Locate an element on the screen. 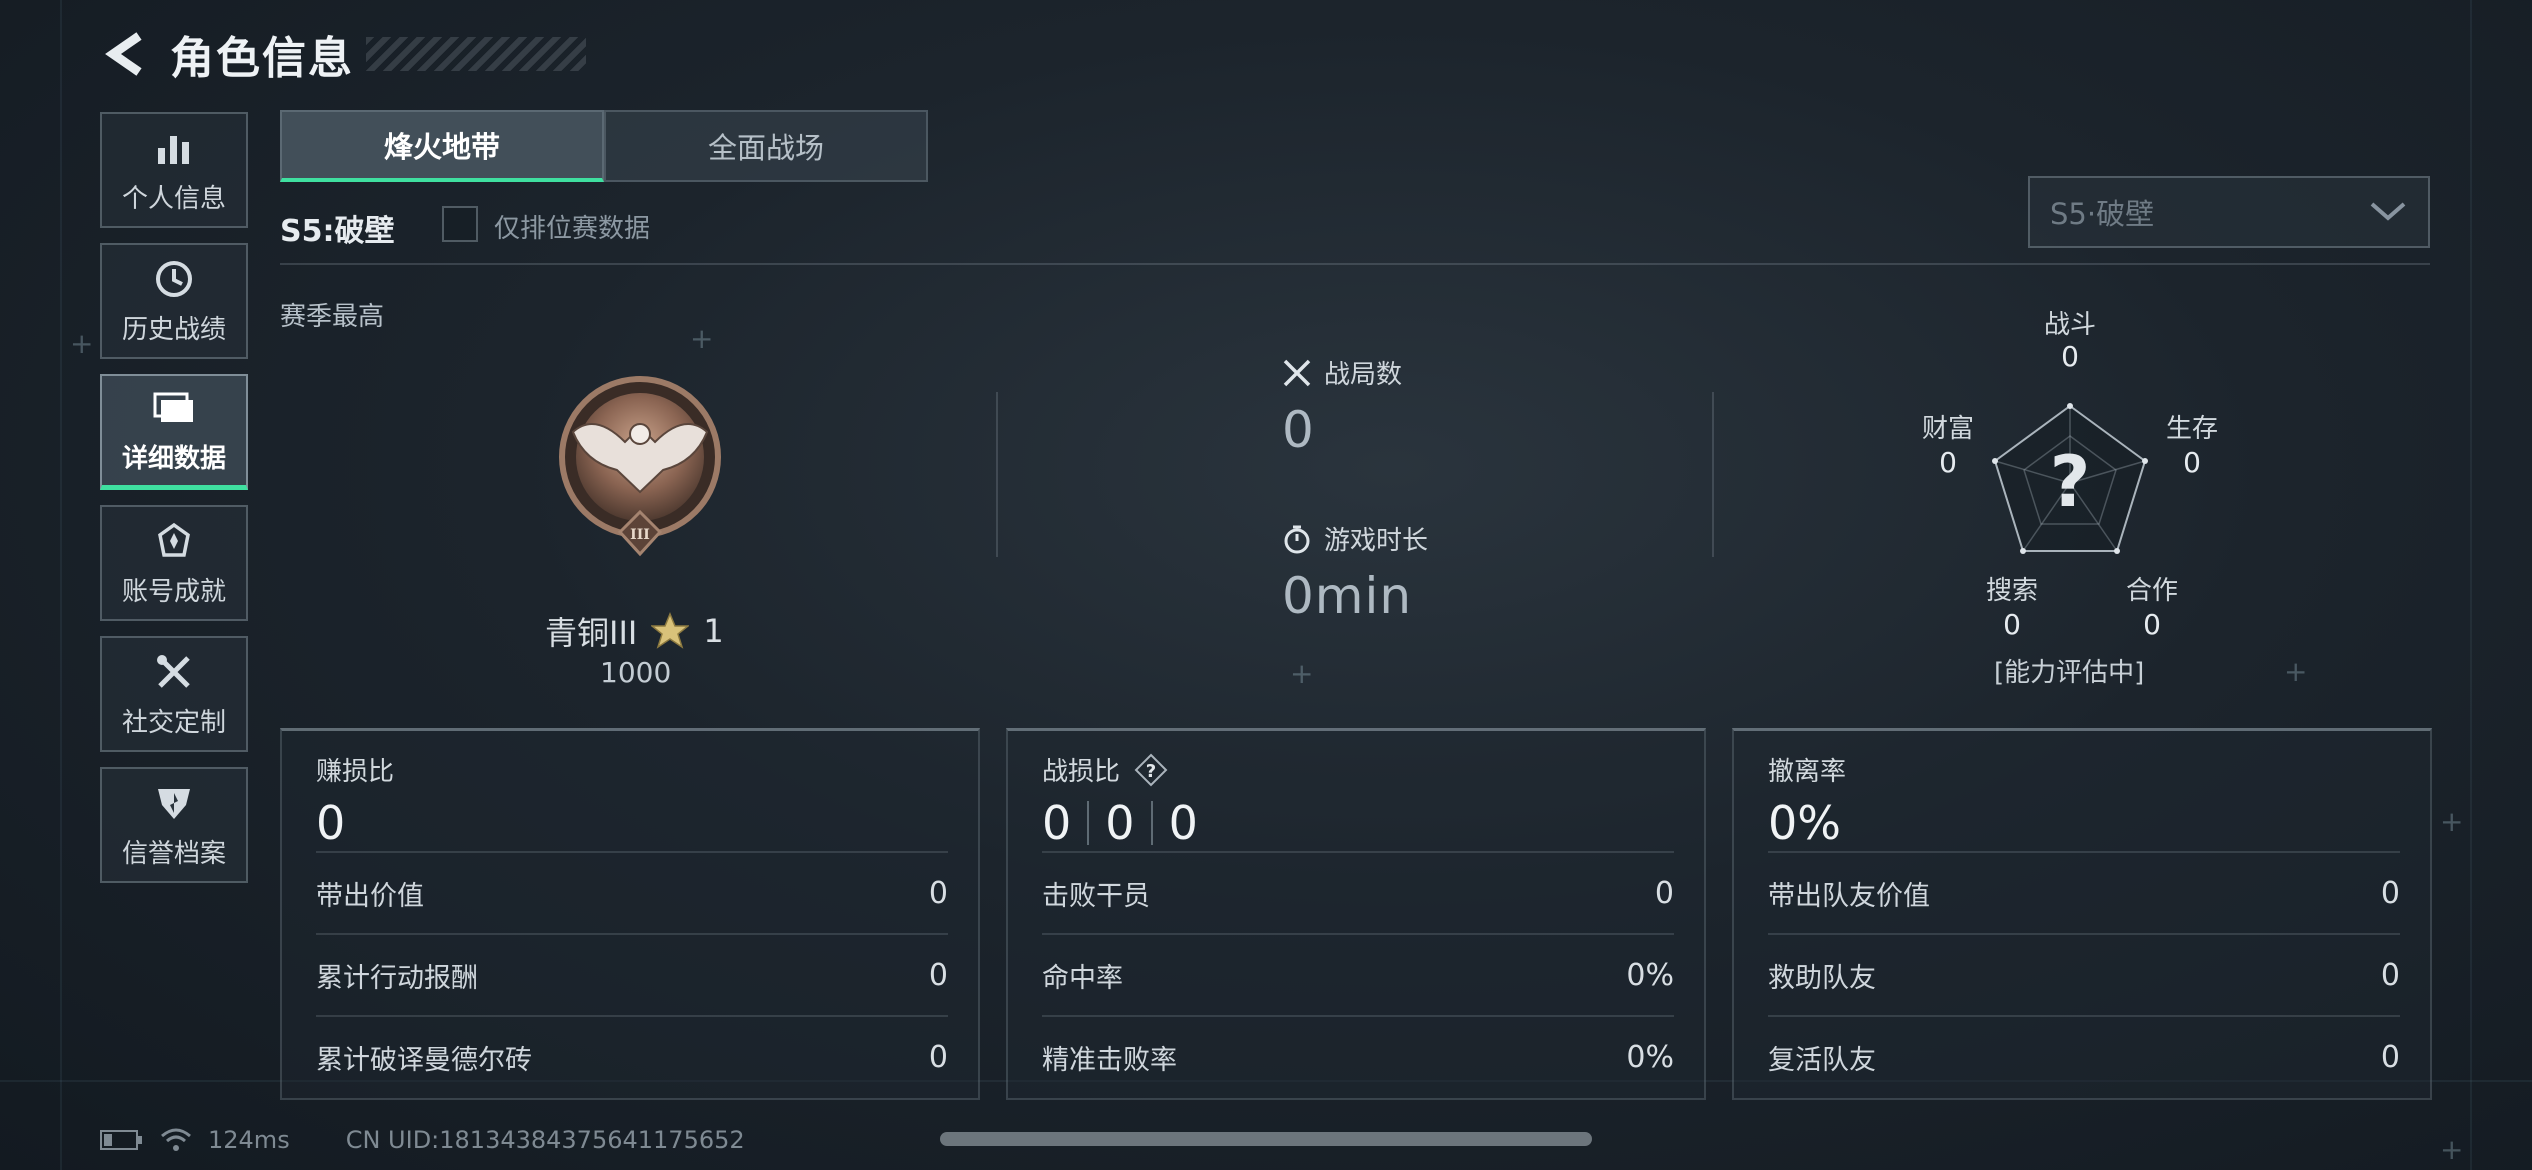 The height and width of the screenshot is (1170, 2532). user-uid: CN UID:18134384375641175652 is located at coordinates (545, 1140).